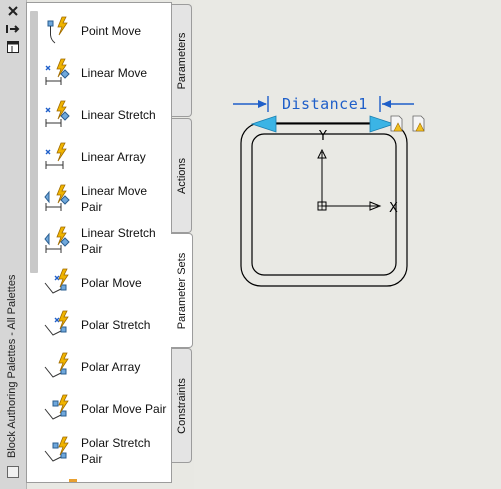  I want to click on inner-rounded-rect, so click(324, 204).